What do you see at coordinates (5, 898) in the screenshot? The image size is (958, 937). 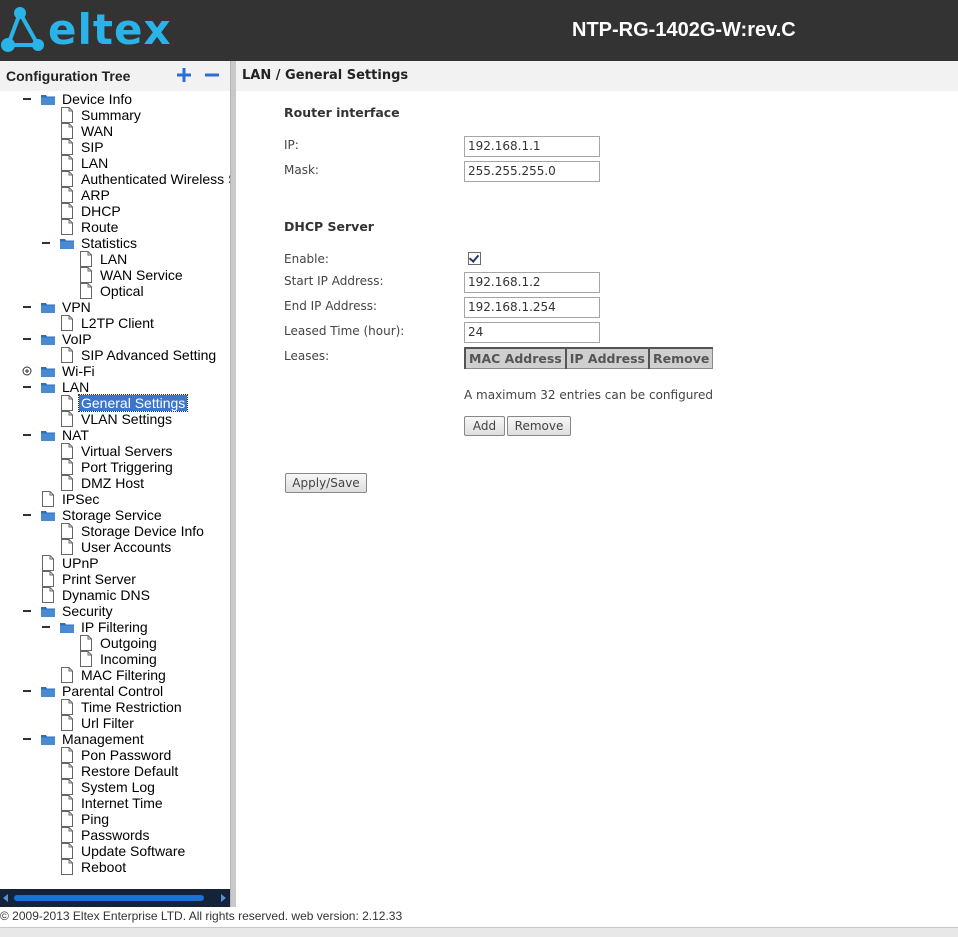 I see `scroll-left-arrow-icon` at bounding box center [5, 898].